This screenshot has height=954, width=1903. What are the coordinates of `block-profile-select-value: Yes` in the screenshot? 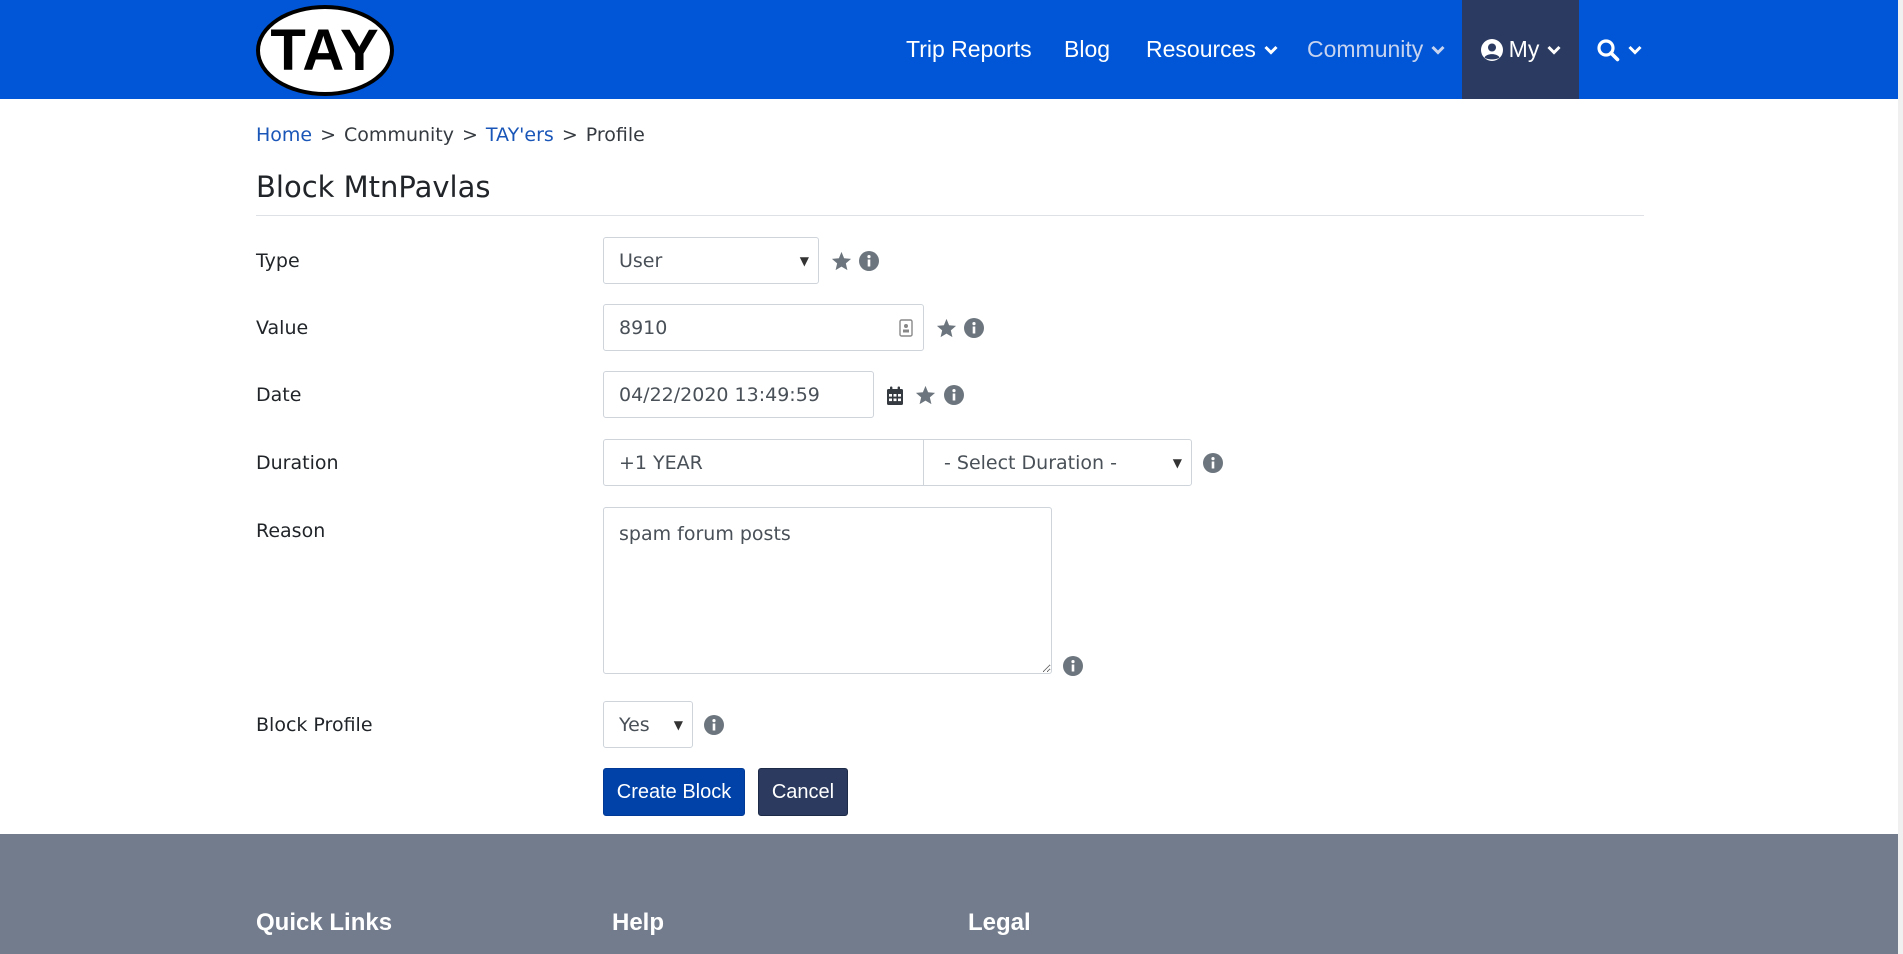 It's located at (634, 724).